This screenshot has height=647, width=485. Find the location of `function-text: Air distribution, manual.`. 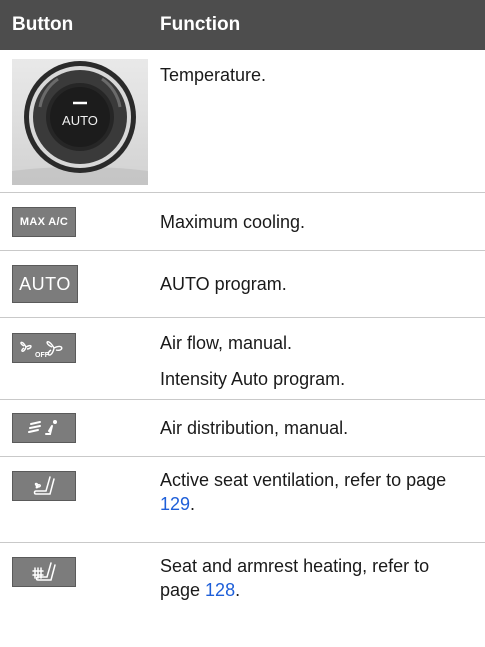

function-text: Air distribution, manual. is located at coordinates (254, 428).